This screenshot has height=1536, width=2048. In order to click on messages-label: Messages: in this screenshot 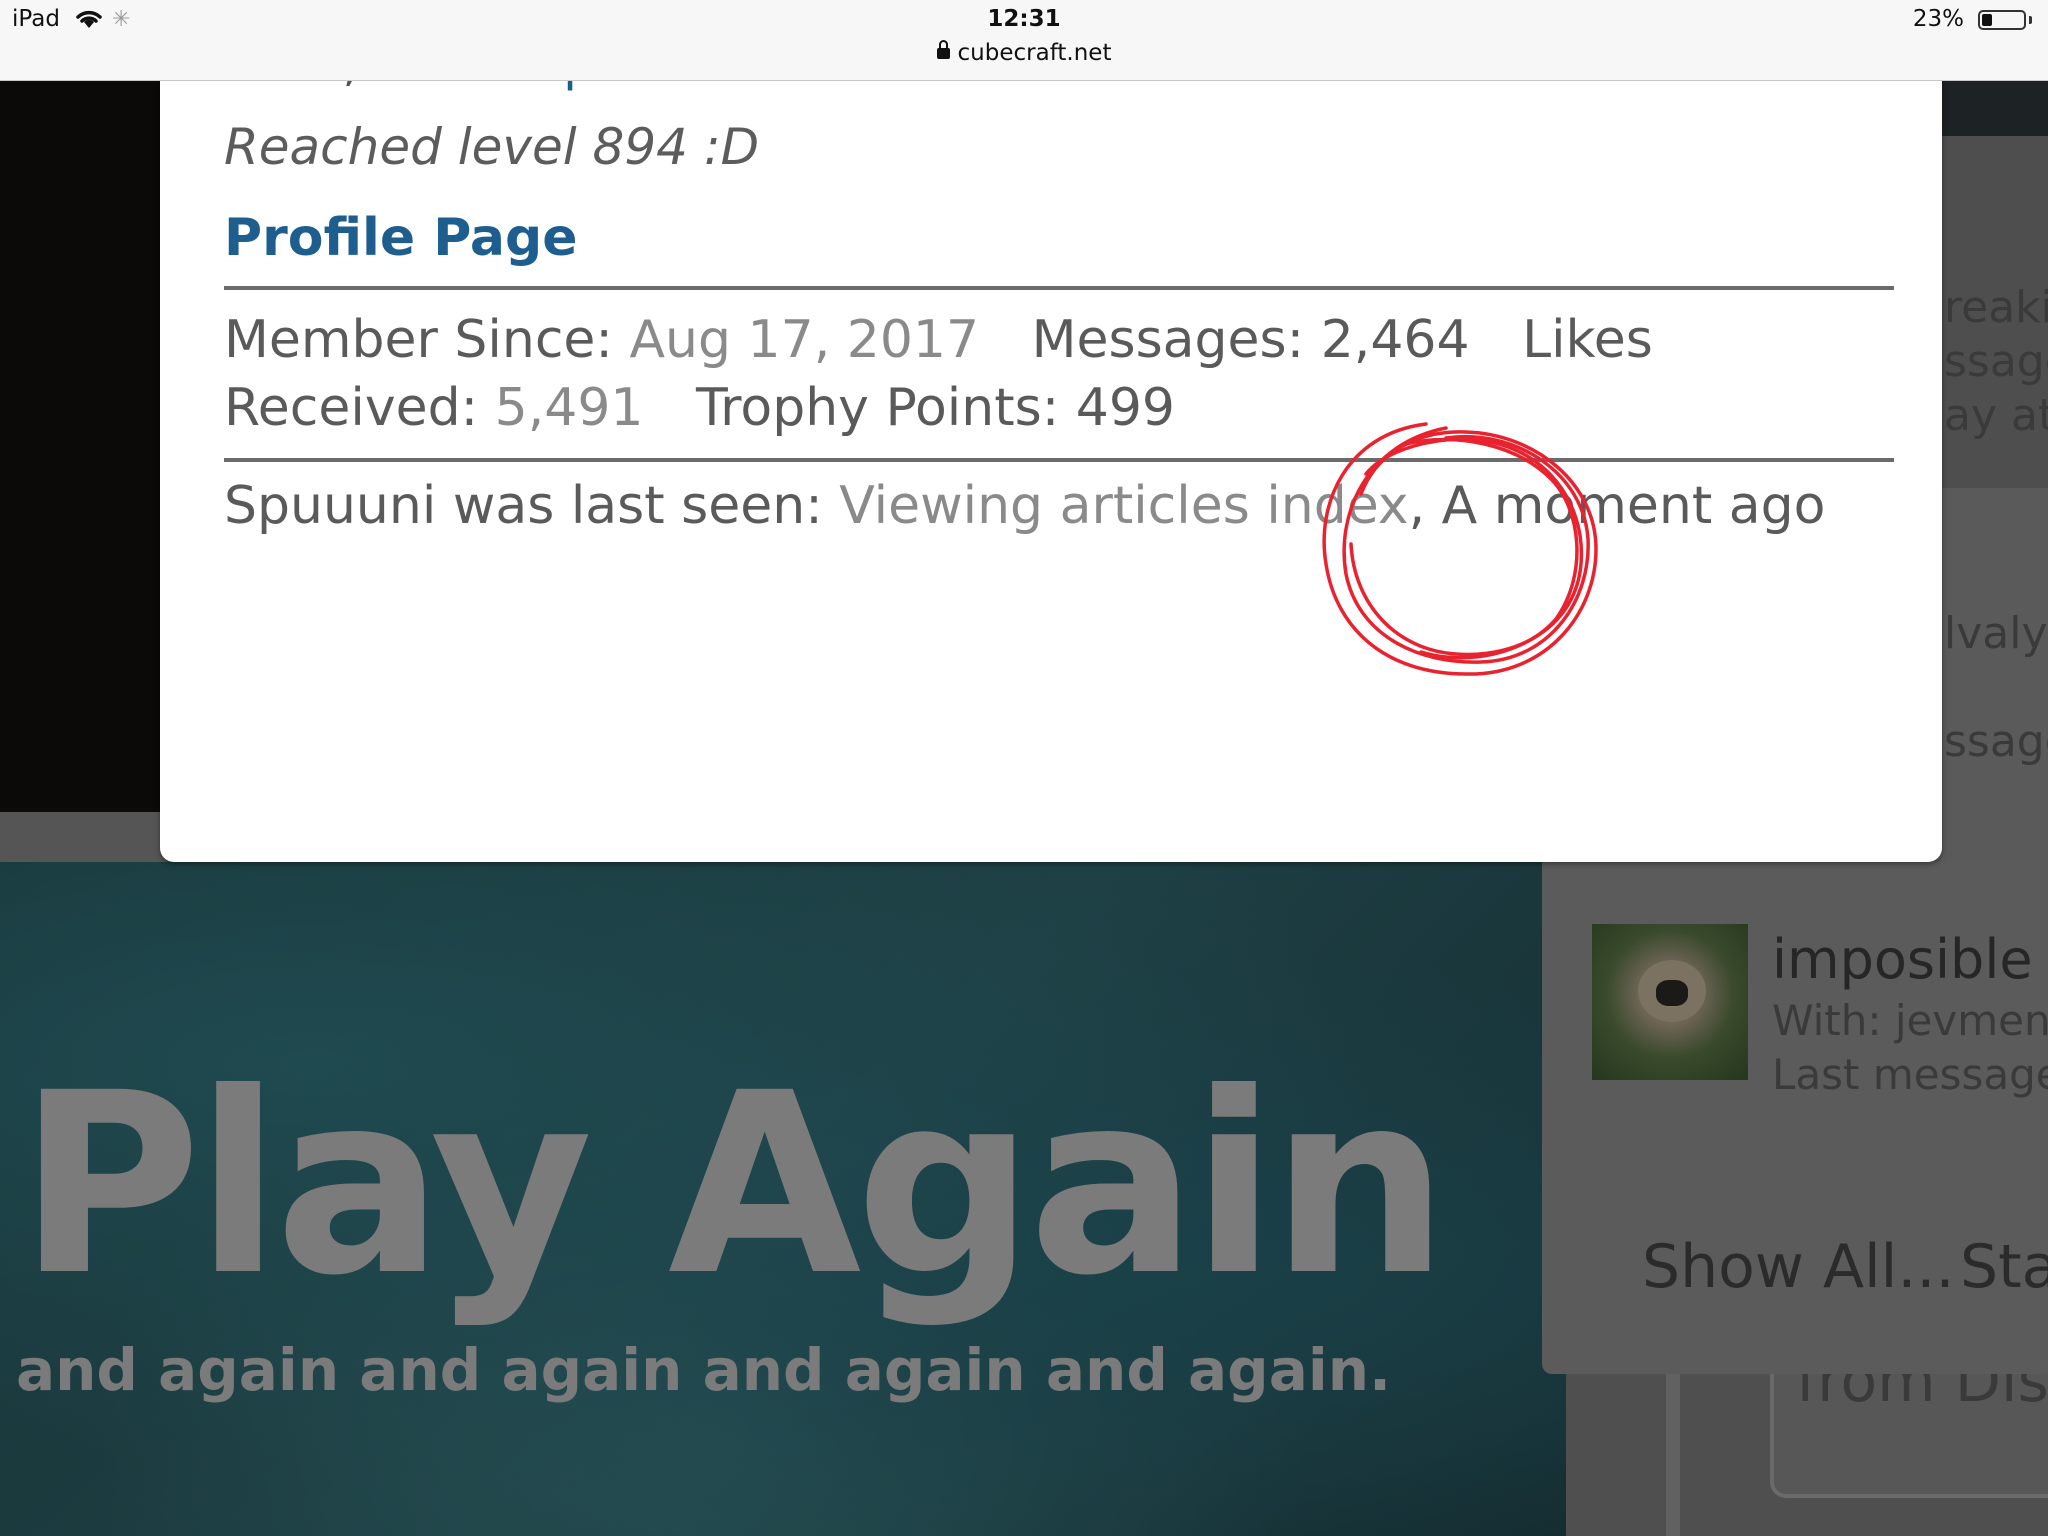, I will do `click(1168, 340)`.